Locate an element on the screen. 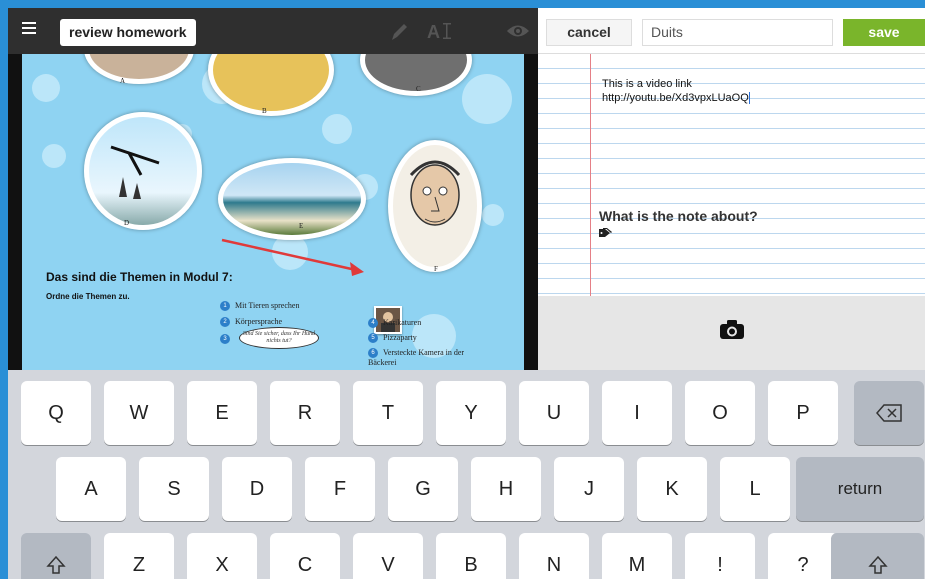 The height and width of the screenshot is (579, 925). key-b: B is located at coordinates (471, 556).